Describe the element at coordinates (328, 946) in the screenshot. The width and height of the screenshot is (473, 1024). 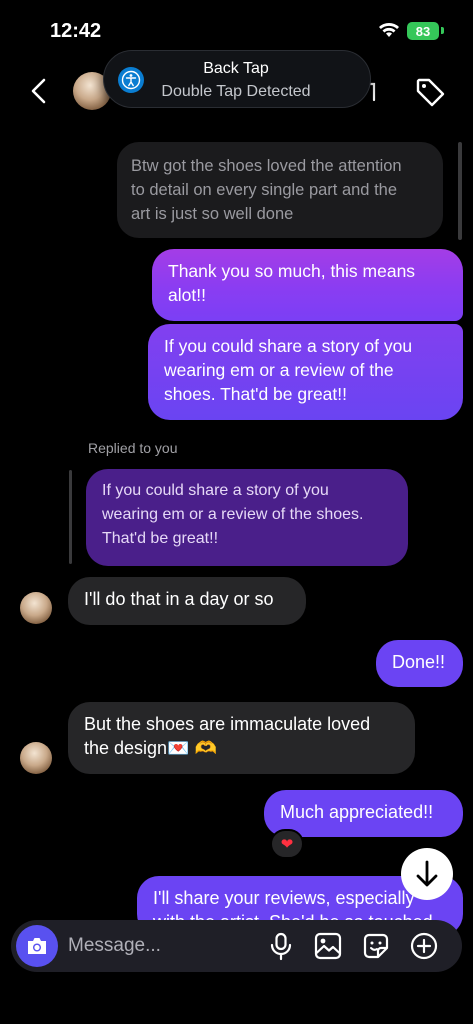
I see `gallery-icon` at that location.